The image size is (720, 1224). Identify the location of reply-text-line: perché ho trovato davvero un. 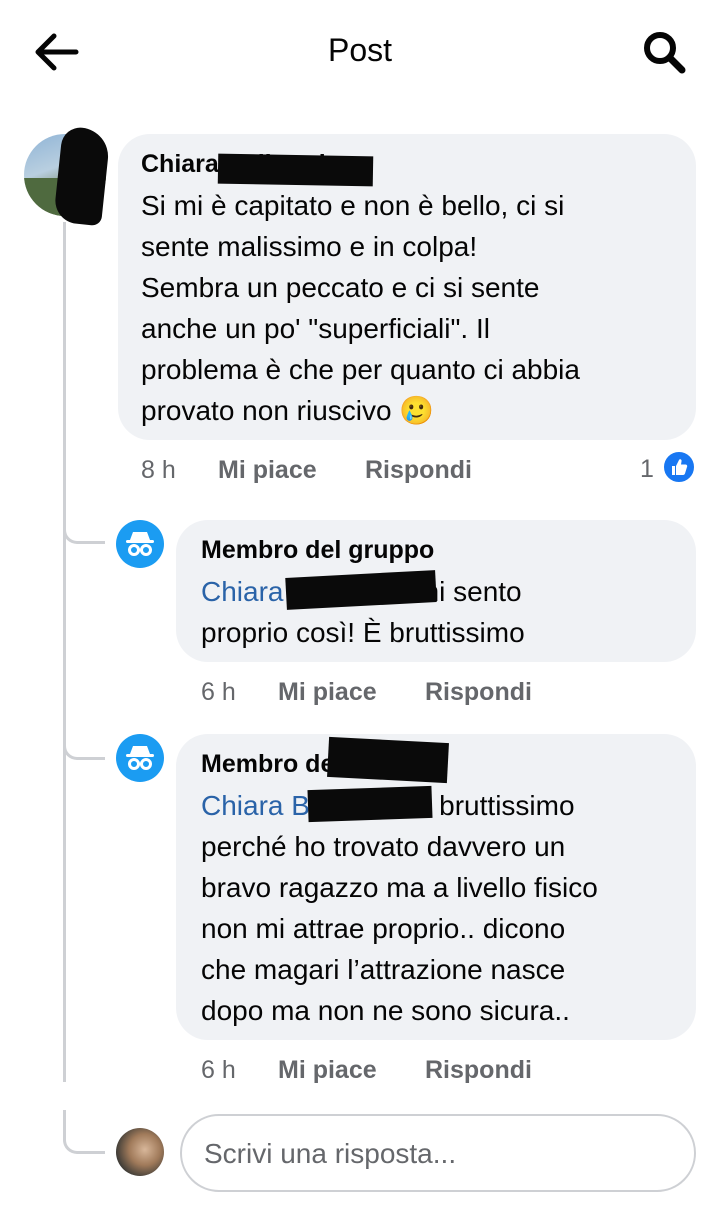
(383, 846).